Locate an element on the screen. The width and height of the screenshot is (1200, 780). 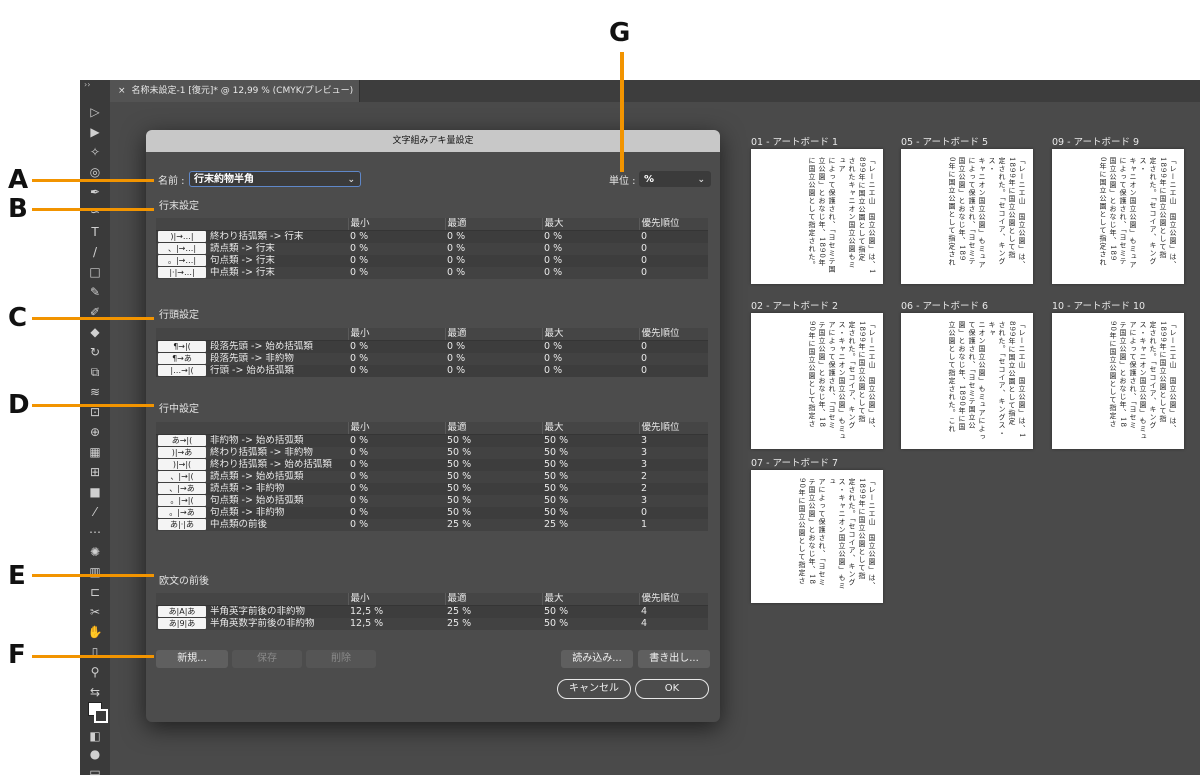
symbol-sprayer-tool-icon: ✺ is located at coordinates (95, 552).